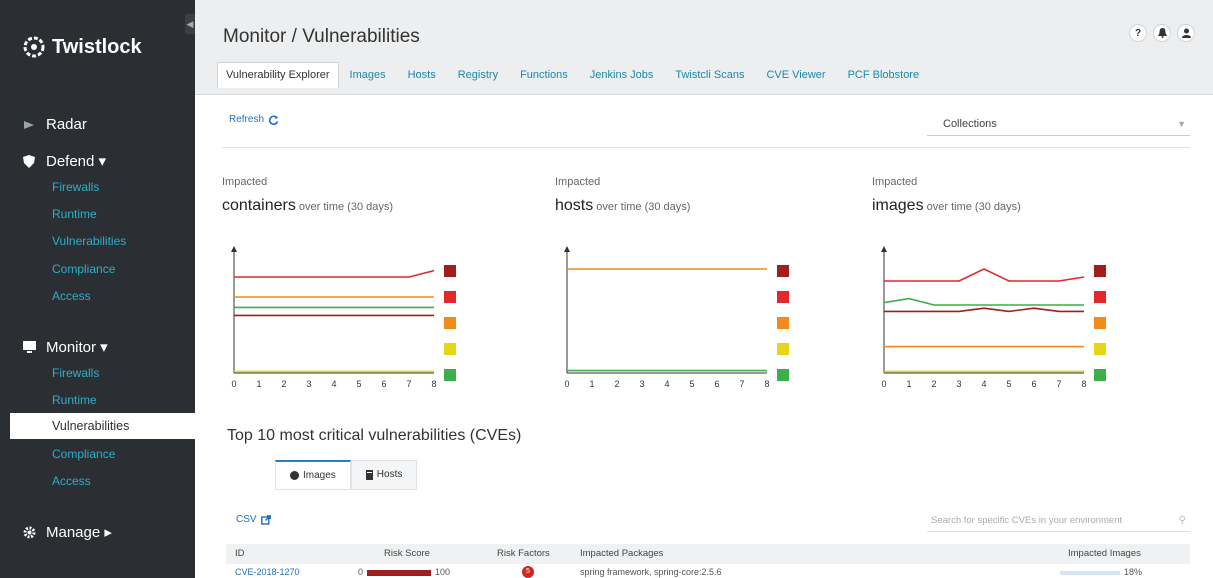 The image size is (1213, 578). I want to click on nav-manage: Manage ▸, so click(67, 532).